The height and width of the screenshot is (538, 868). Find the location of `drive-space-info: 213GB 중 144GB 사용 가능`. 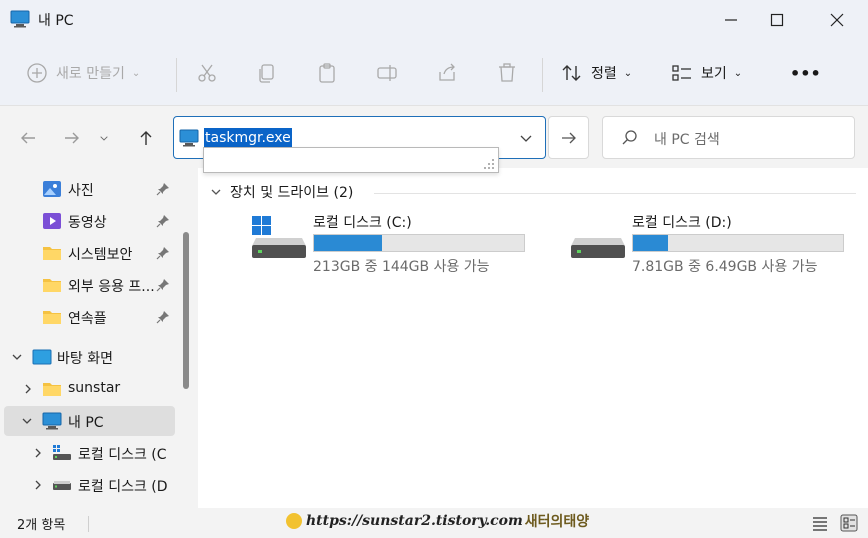

drive-space-info: 213GB 중 144GB 사용 가능 is located at coordinates (401, 267).